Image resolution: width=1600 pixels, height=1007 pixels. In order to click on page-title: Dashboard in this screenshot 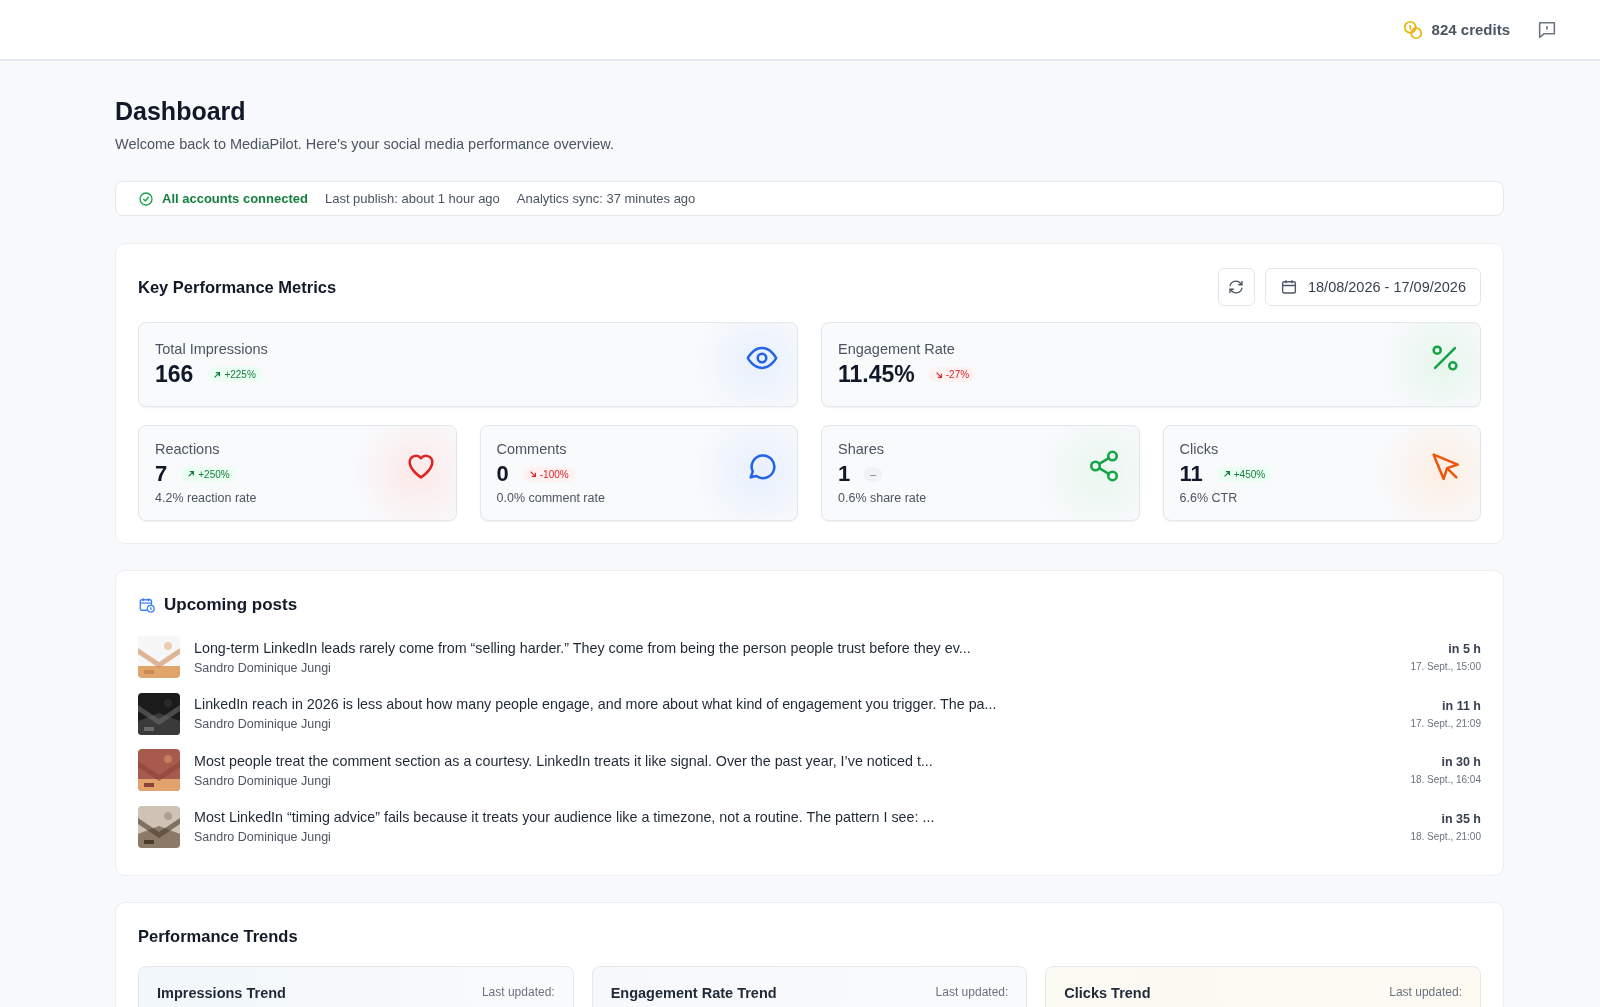, I will do `click(181, 111)`.